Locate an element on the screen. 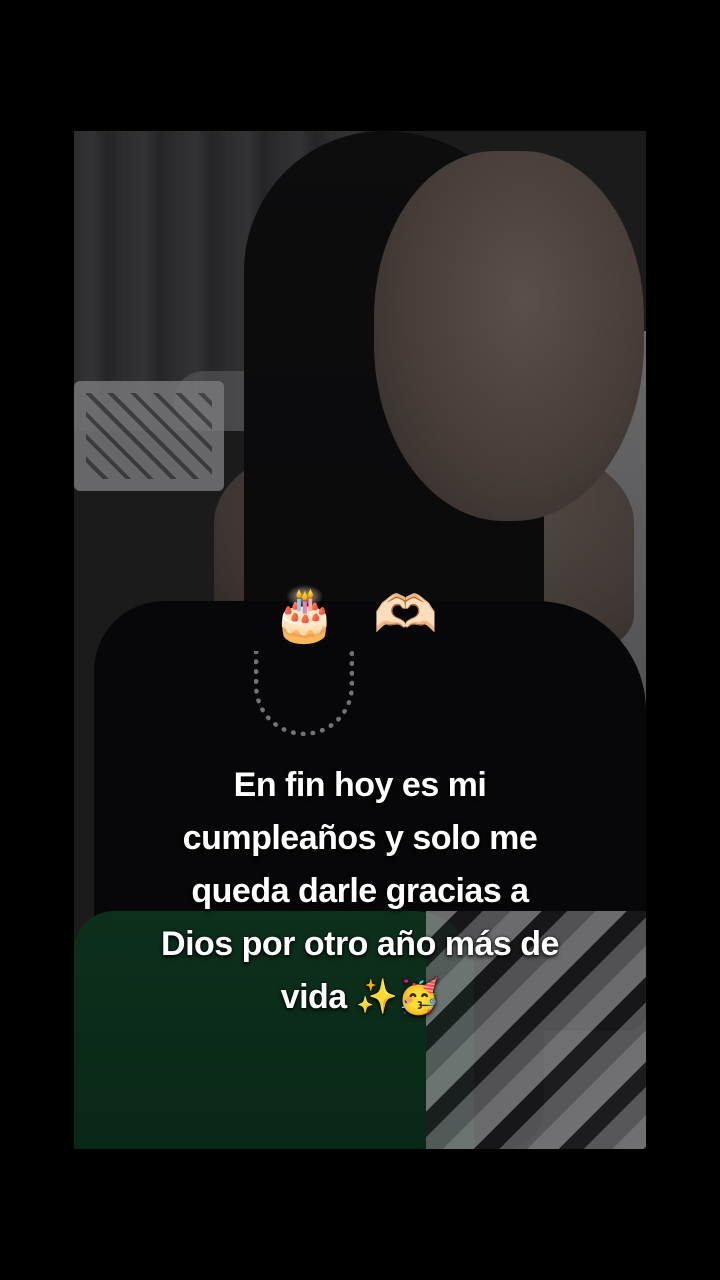 The height and width of the screenshot is (1280, 720). emoji-sticker-row: 🎂 🫶🏻 is located at coordinates (360, 615).